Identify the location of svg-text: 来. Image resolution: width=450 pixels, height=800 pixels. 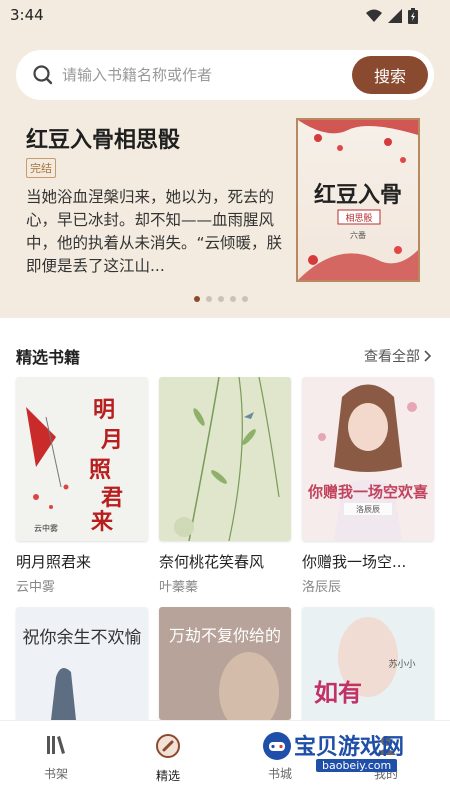
(102, 522).